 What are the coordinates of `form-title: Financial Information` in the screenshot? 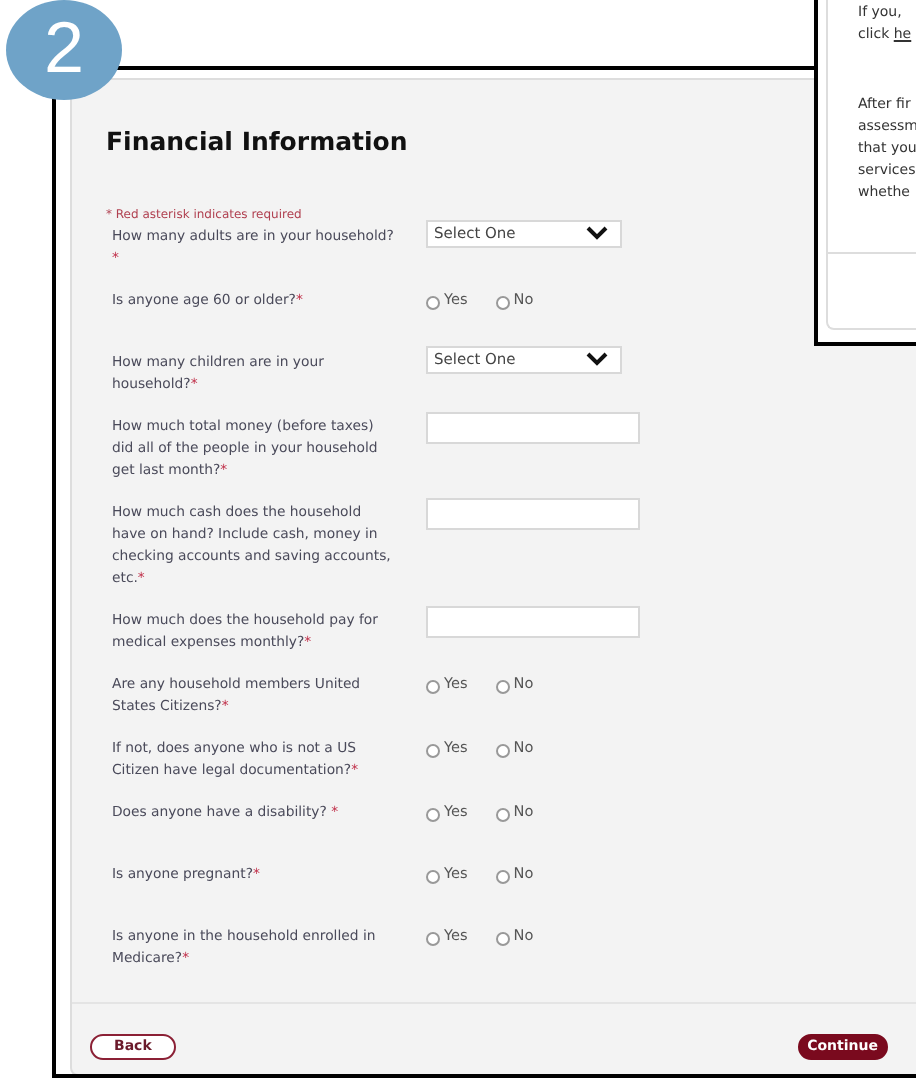 It's located at (257, 142).